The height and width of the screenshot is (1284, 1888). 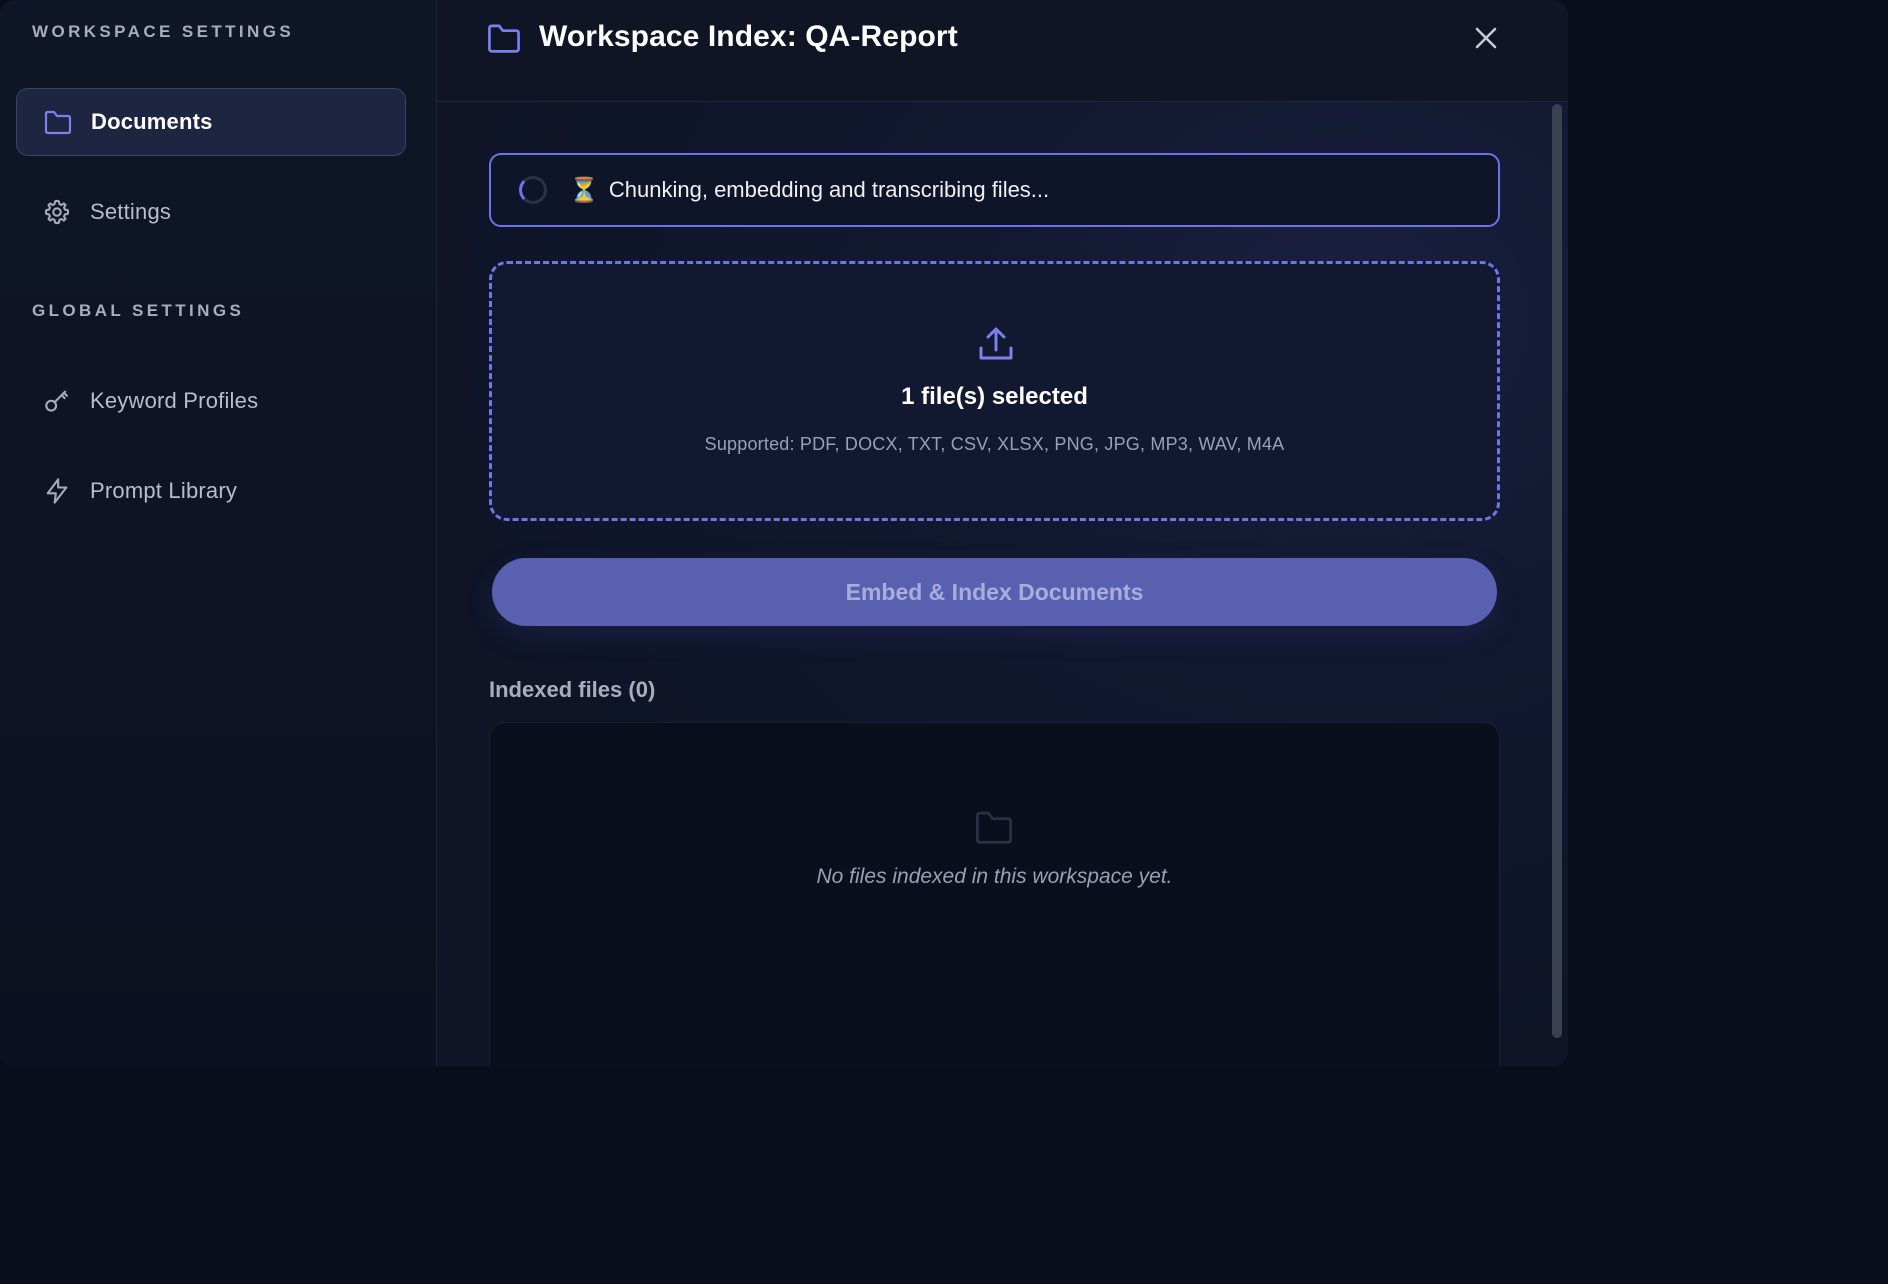 I want to click on spinner-icon, so click(x=533, y=190).